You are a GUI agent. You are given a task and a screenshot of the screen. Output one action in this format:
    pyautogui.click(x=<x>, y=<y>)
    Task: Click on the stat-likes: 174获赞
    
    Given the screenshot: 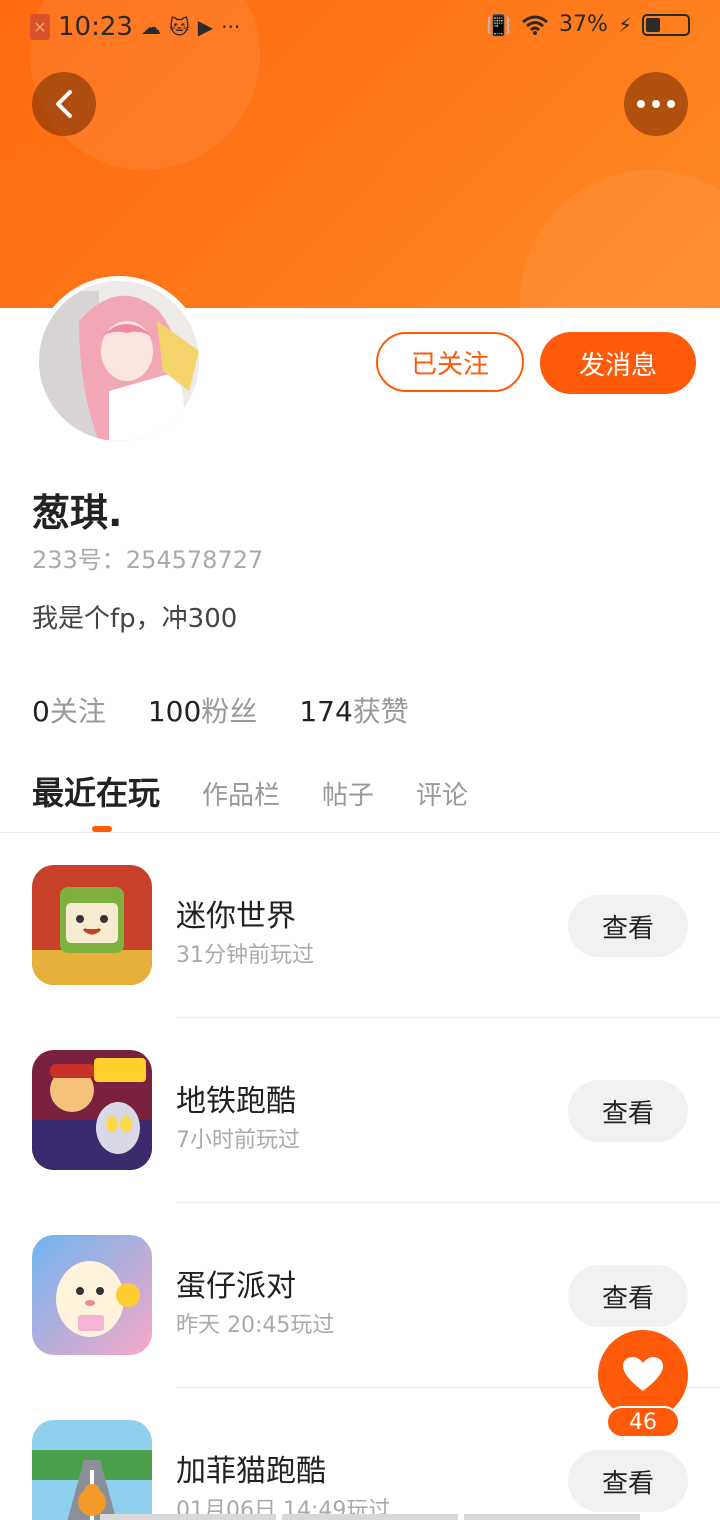 What is the action you would take?
    pyautogui.click(x=353, y=710)
    